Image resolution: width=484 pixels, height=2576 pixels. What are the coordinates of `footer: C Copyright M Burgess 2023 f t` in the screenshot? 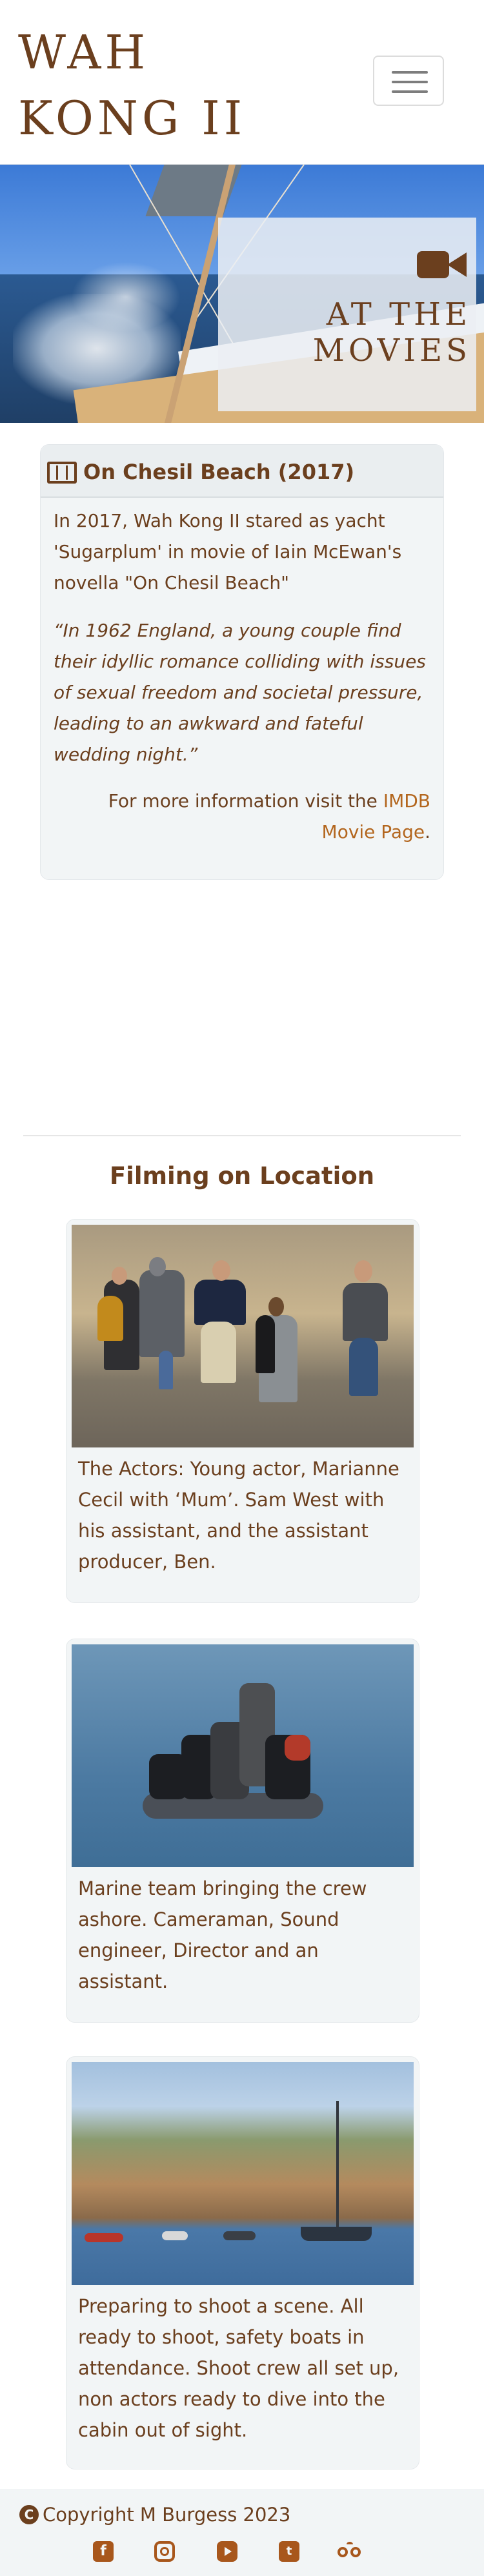 It's located at (242, 2533).